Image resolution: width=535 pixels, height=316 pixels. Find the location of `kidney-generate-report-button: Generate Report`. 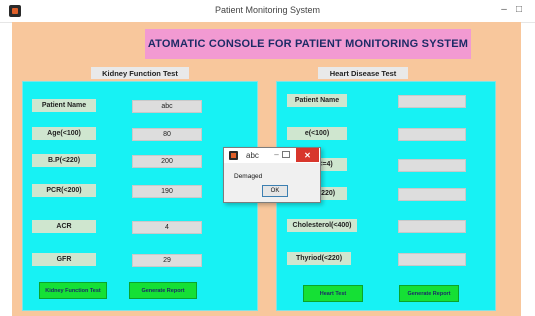

kidney-generate-report-button: Generate Report is located at coordinates (163, 290).